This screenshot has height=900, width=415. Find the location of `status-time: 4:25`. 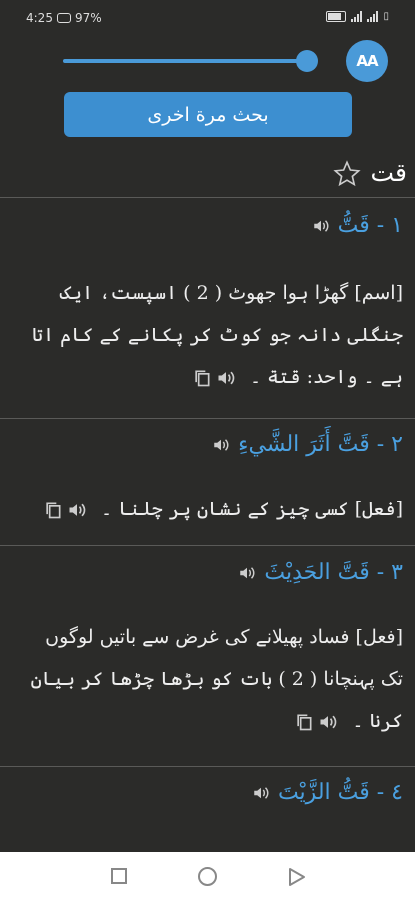

status-time: 4:25 is located at coordinates (39, 18).